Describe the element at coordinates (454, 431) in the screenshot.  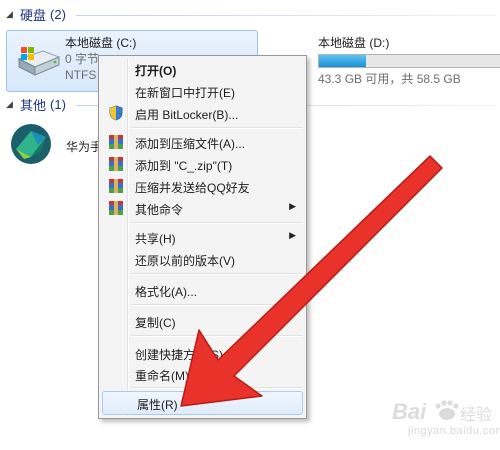
I see `watermark-url: jingyan.baidu.com` at that location.